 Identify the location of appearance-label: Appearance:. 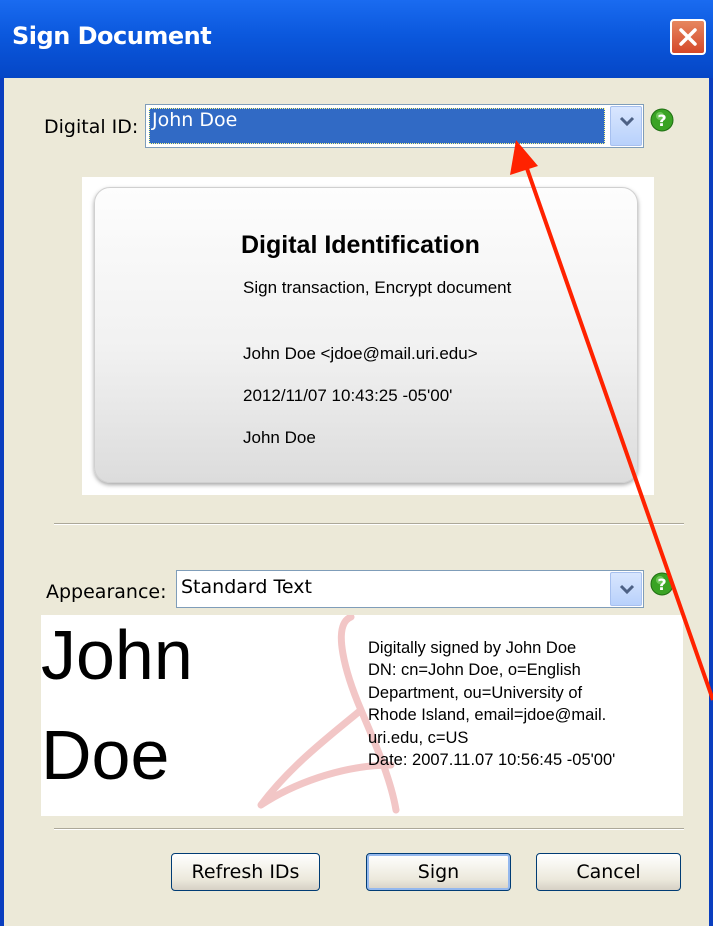
(106, 592).